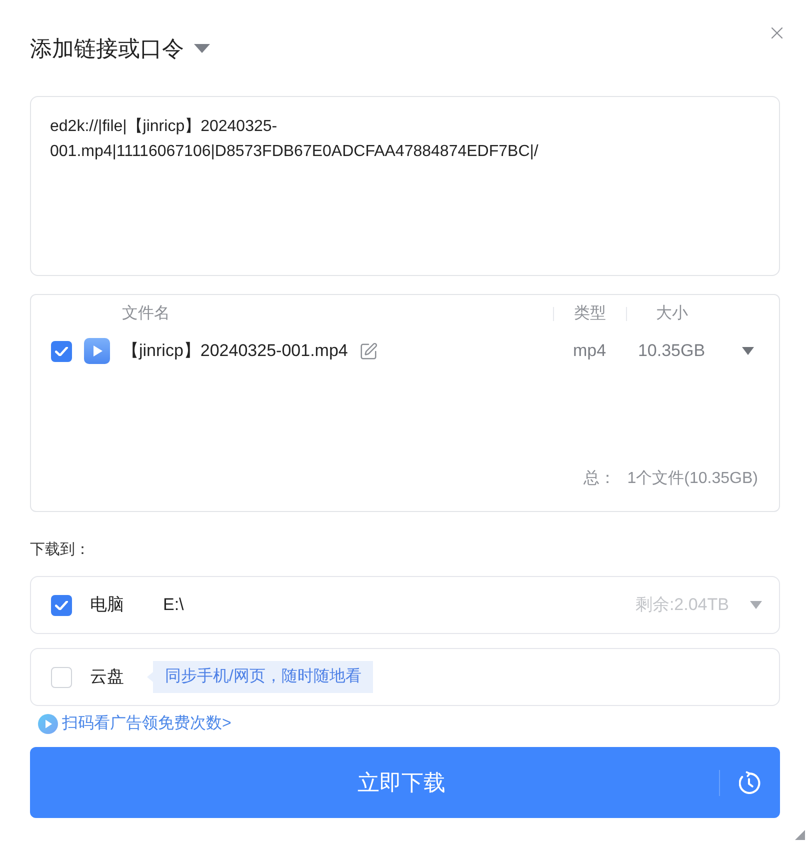 This screenshot has height=849, width=810. What do you see at coordinates (590, 314) in the screenshot?
I see `column-header: 类型` at bounding box center [590, 314].